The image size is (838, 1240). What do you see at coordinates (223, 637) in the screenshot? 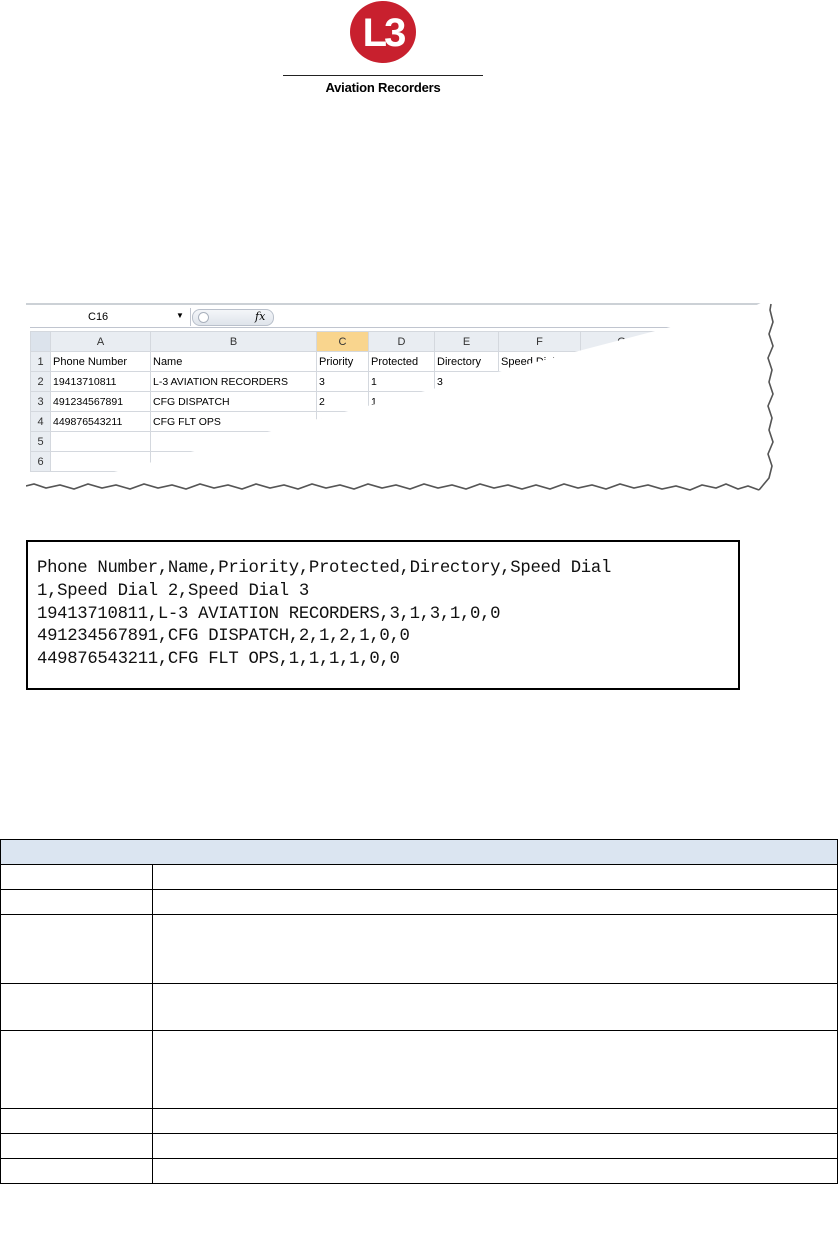
I see `csv-line: 491234567891,CFG DISPATCH,2,1,2,1,0,0` at bounding box center [223, 637].